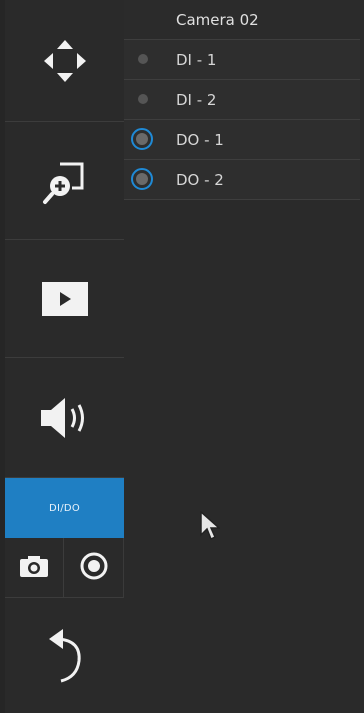 The height and width of the screenshot is (713, 364). I want to click on back-button, so click(64, 655).